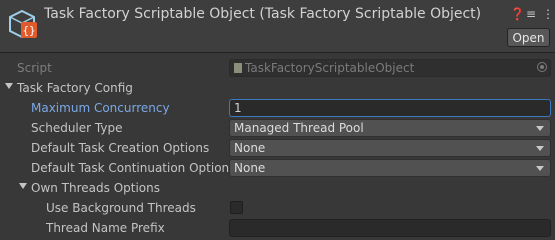  I want to click on thread-name-prefix-input, so click(390, 228).